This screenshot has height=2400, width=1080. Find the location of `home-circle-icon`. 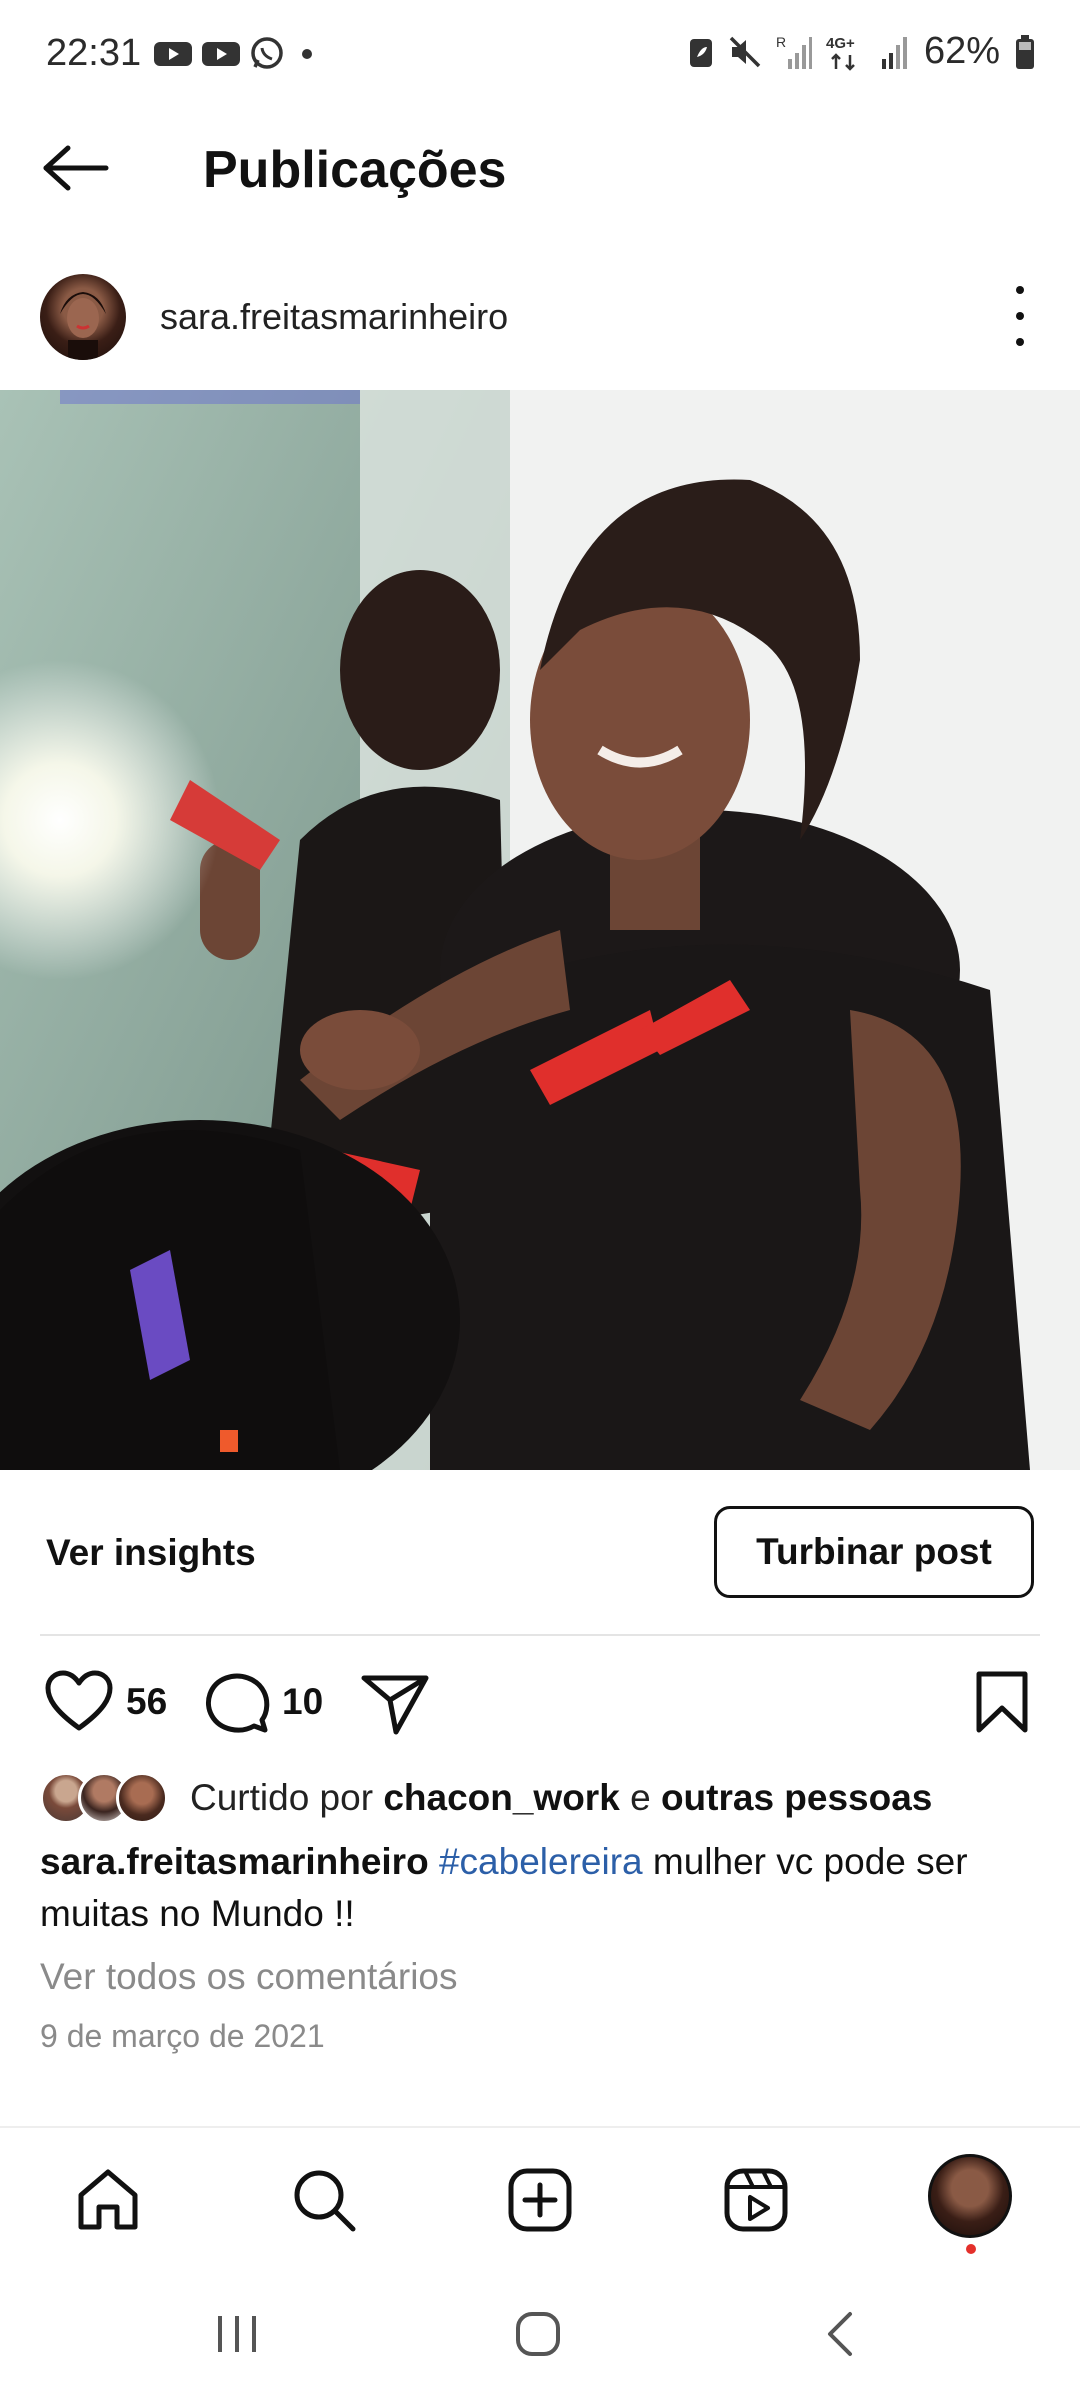

home-circle-icon is located at coordinates (538, 2334).